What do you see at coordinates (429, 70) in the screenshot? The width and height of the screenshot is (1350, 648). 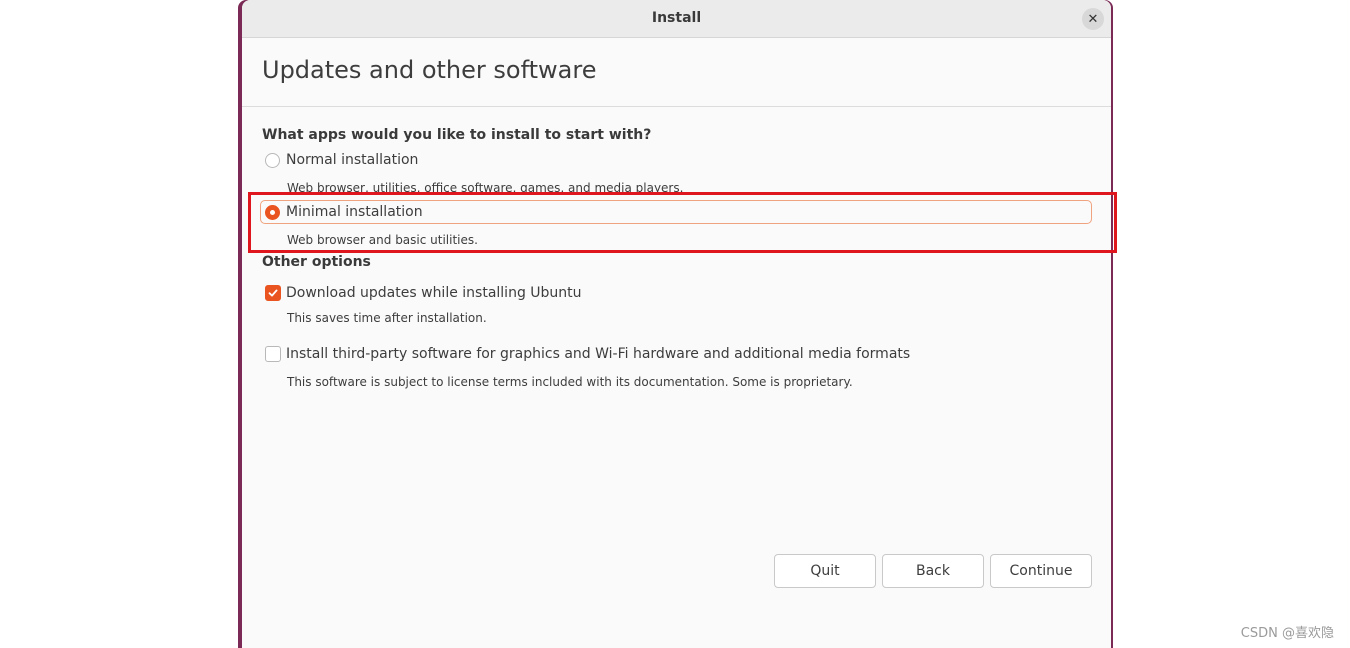 I see `page-title: Updates and other software` at bounding box center [429, 70].